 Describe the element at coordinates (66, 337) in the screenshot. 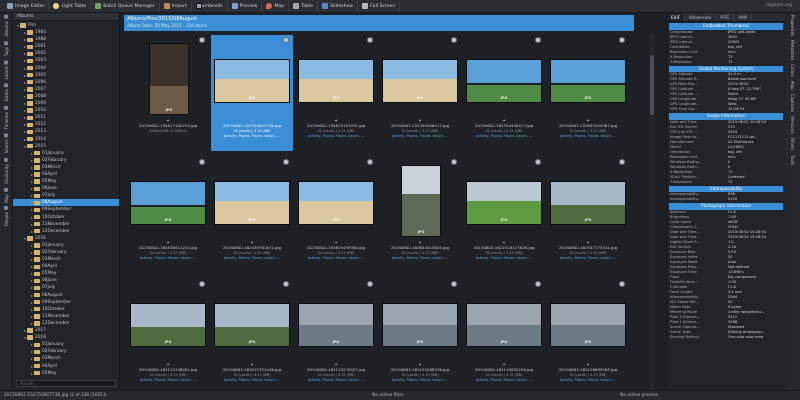

I see `tree-item: ▾ 2018` at that location.